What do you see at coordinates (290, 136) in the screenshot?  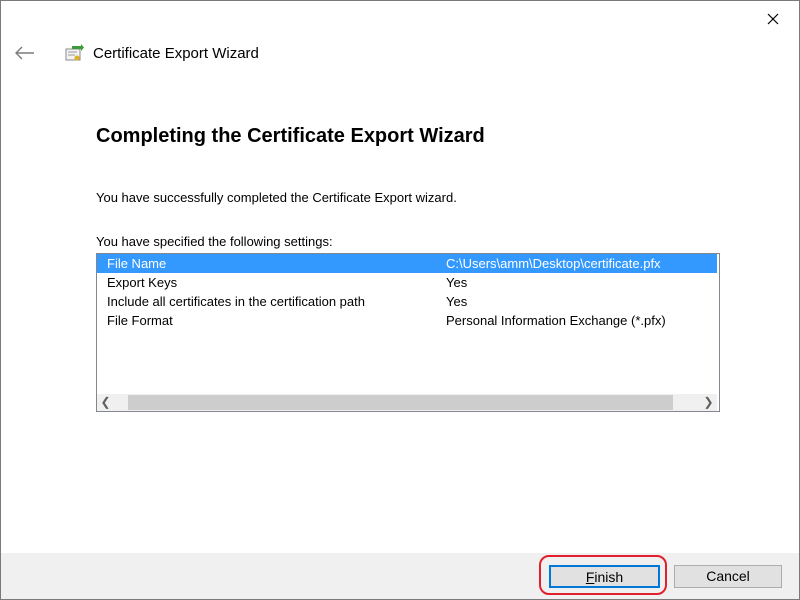 I see `page-heading: Completing the Certificate Export Wizard` at bounding box center [290, 136].